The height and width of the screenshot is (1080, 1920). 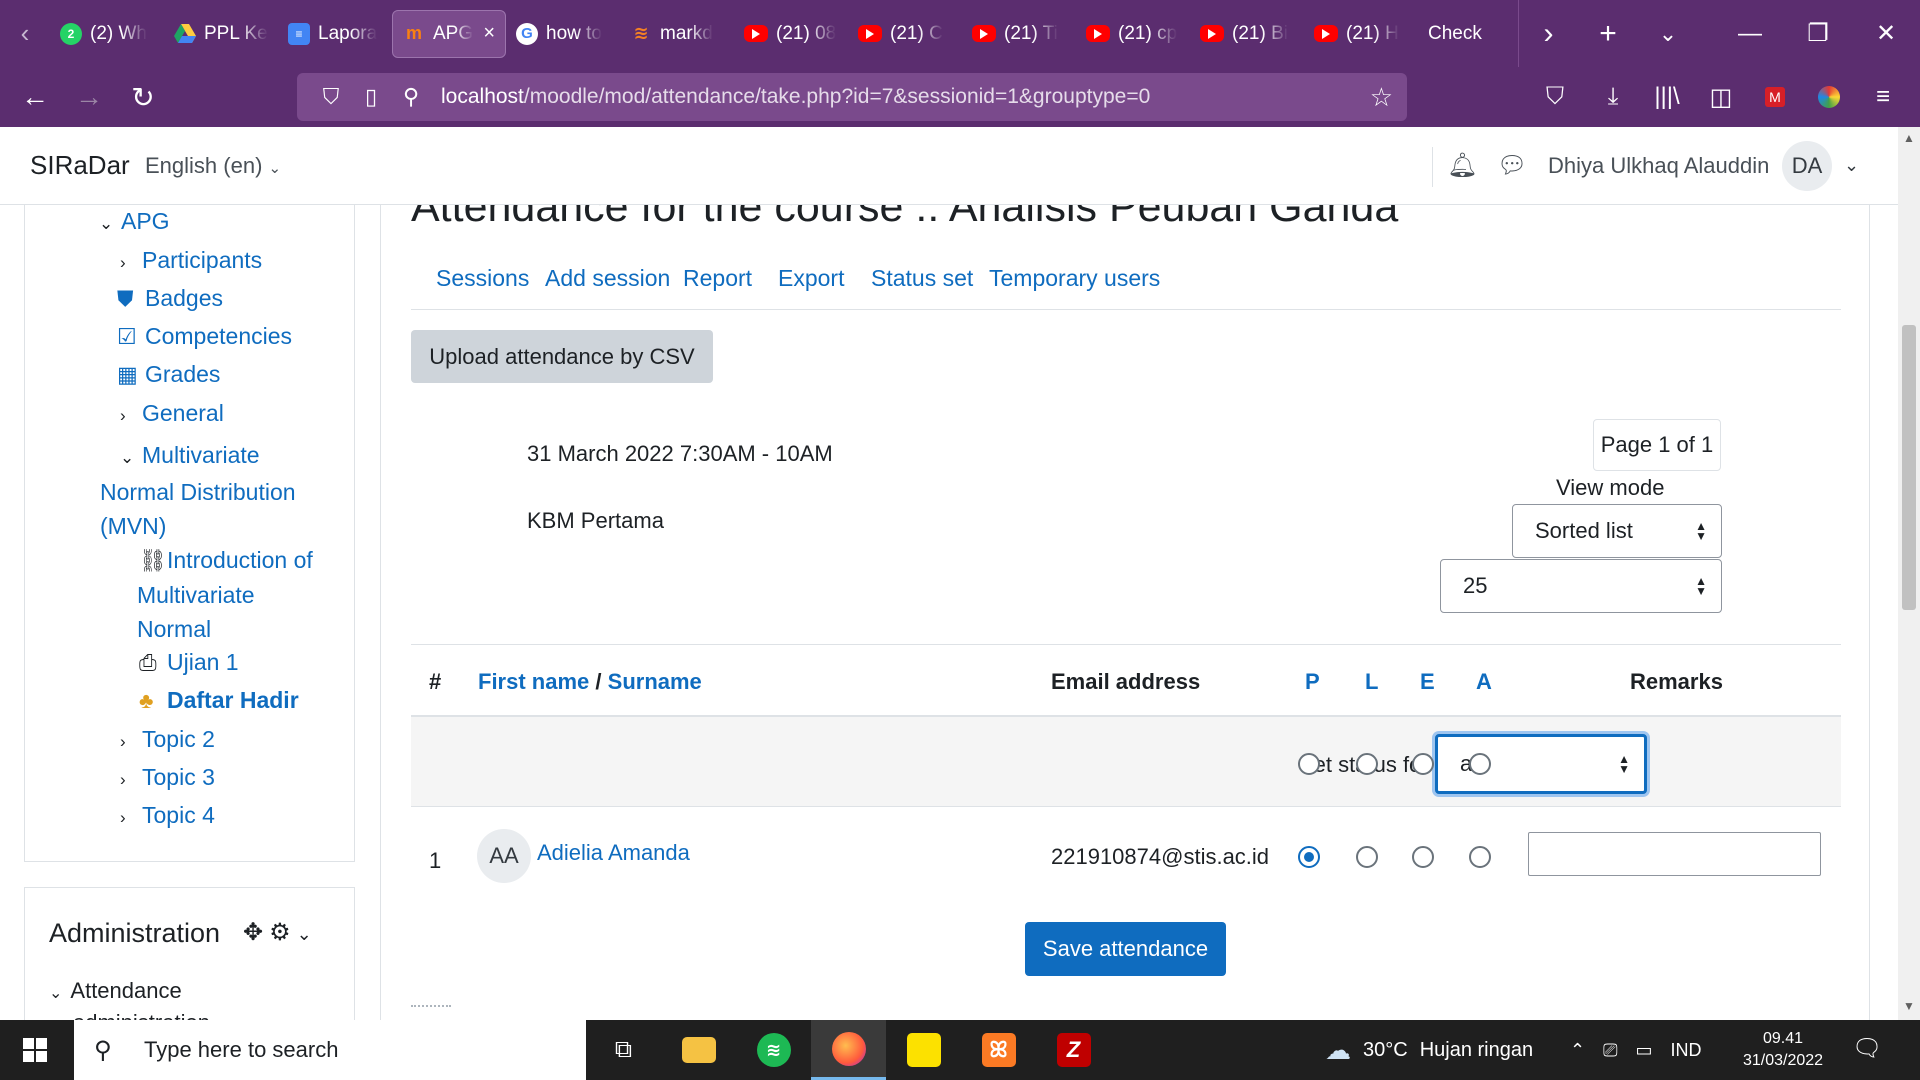 What do you see at coordinates (1686, 1050) in the screenshot?
I see `input-language: IND` at bounding box center [1686, 1050].